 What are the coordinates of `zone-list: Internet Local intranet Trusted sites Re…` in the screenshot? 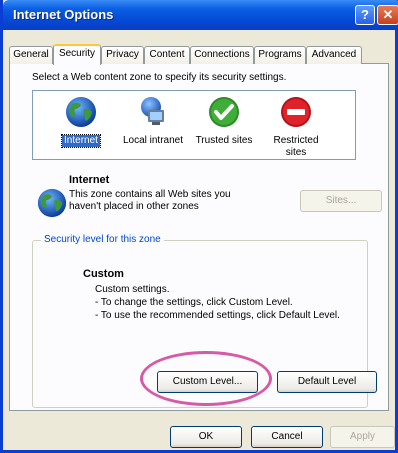 It's located at (194, 125).